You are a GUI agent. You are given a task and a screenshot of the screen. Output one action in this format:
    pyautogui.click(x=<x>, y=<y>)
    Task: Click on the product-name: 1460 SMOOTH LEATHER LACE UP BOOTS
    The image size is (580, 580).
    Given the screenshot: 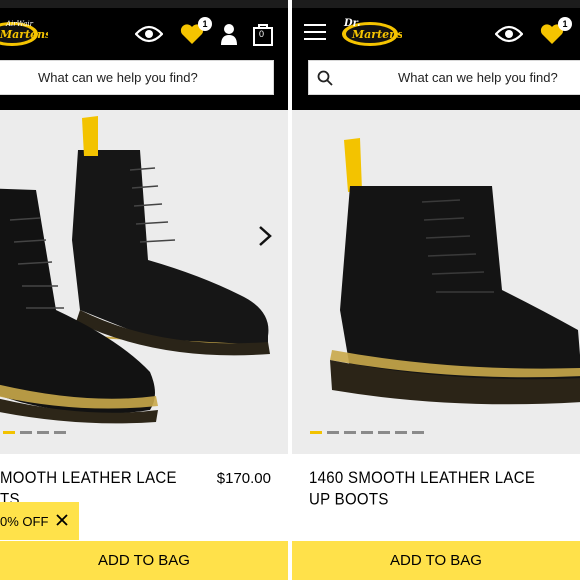 What is the action you would take?
    pyautogui.click(x=422, y=489)
    